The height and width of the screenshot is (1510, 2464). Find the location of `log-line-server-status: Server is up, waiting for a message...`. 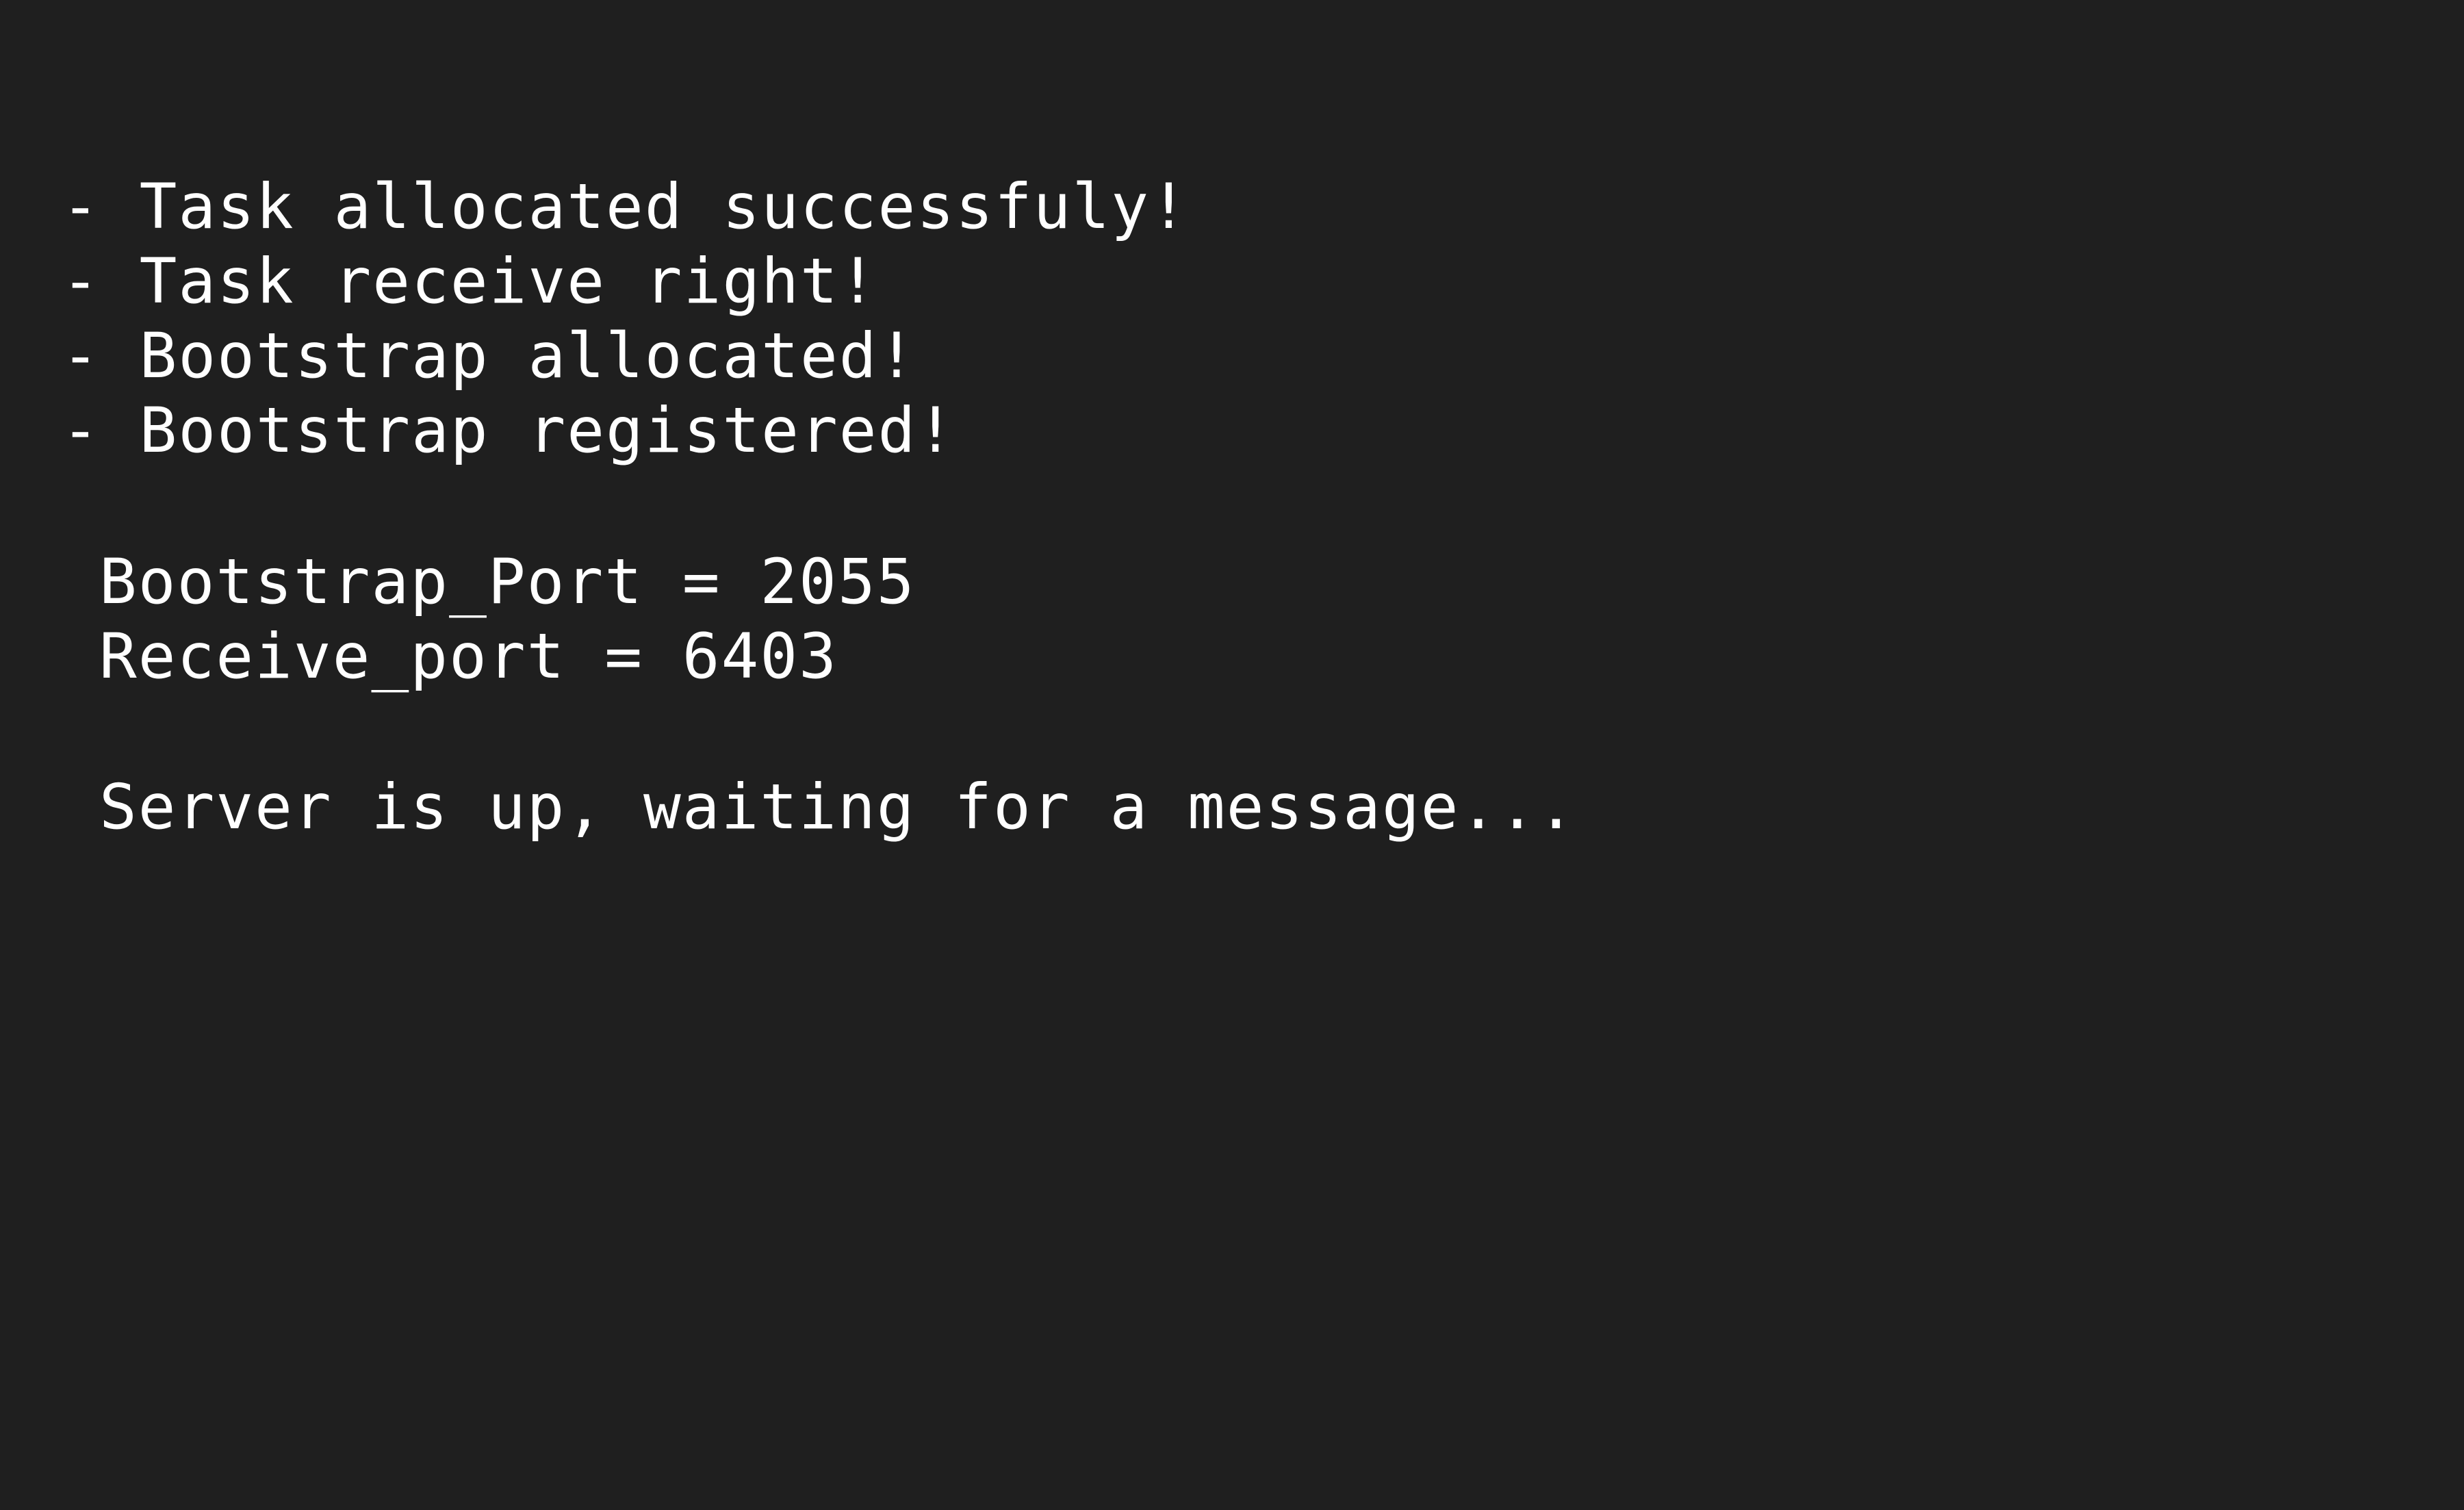

log-line-server-status: Server is up, waiting for a message... is located at coordinates (837, 807).